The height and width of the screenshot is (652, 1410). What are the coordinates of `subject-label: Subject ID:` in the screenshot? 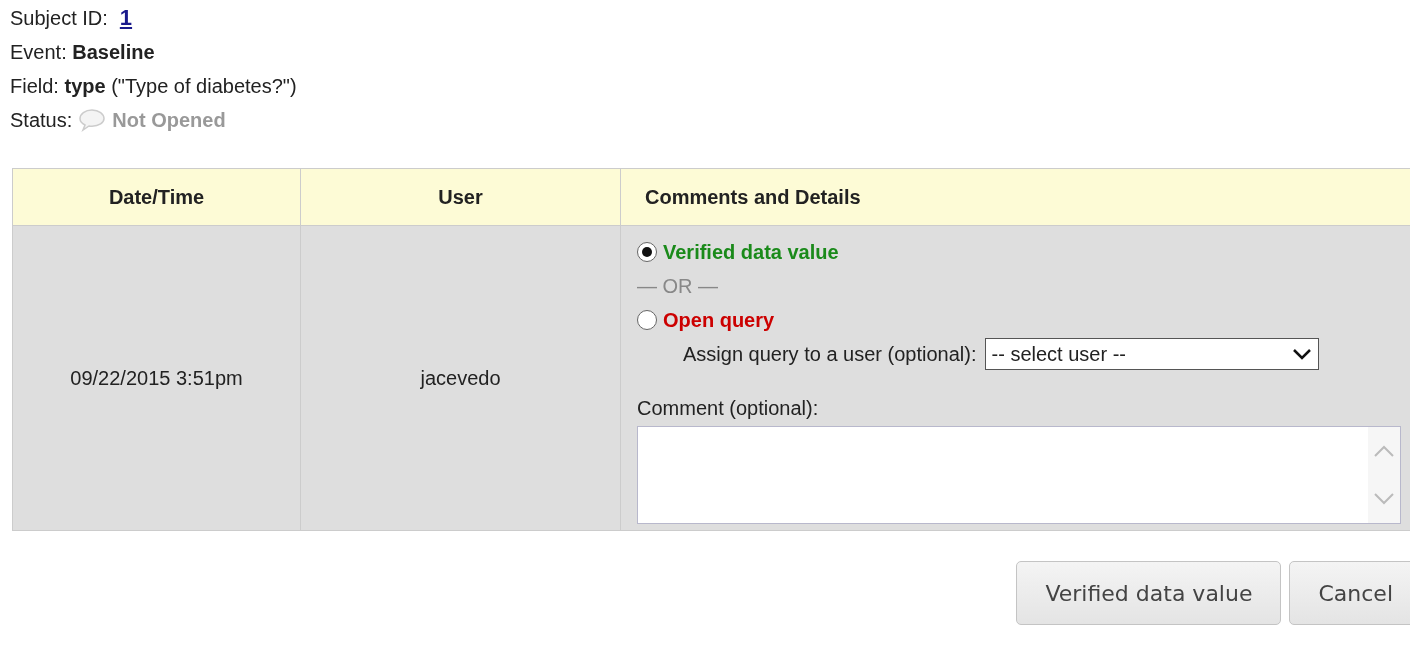 It's located at (59, 18).